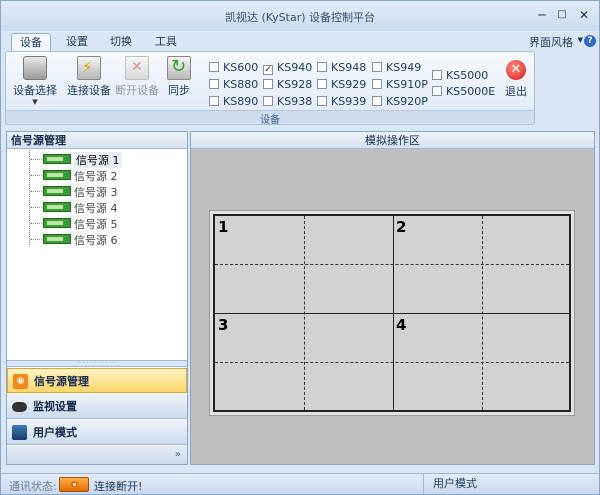 Image resolution: width=600 pixels, height=495 pixels. Describe the element at coordinates (118, 486) in the screenshot. I see `connection-status-text: 连接断开!` at that location.